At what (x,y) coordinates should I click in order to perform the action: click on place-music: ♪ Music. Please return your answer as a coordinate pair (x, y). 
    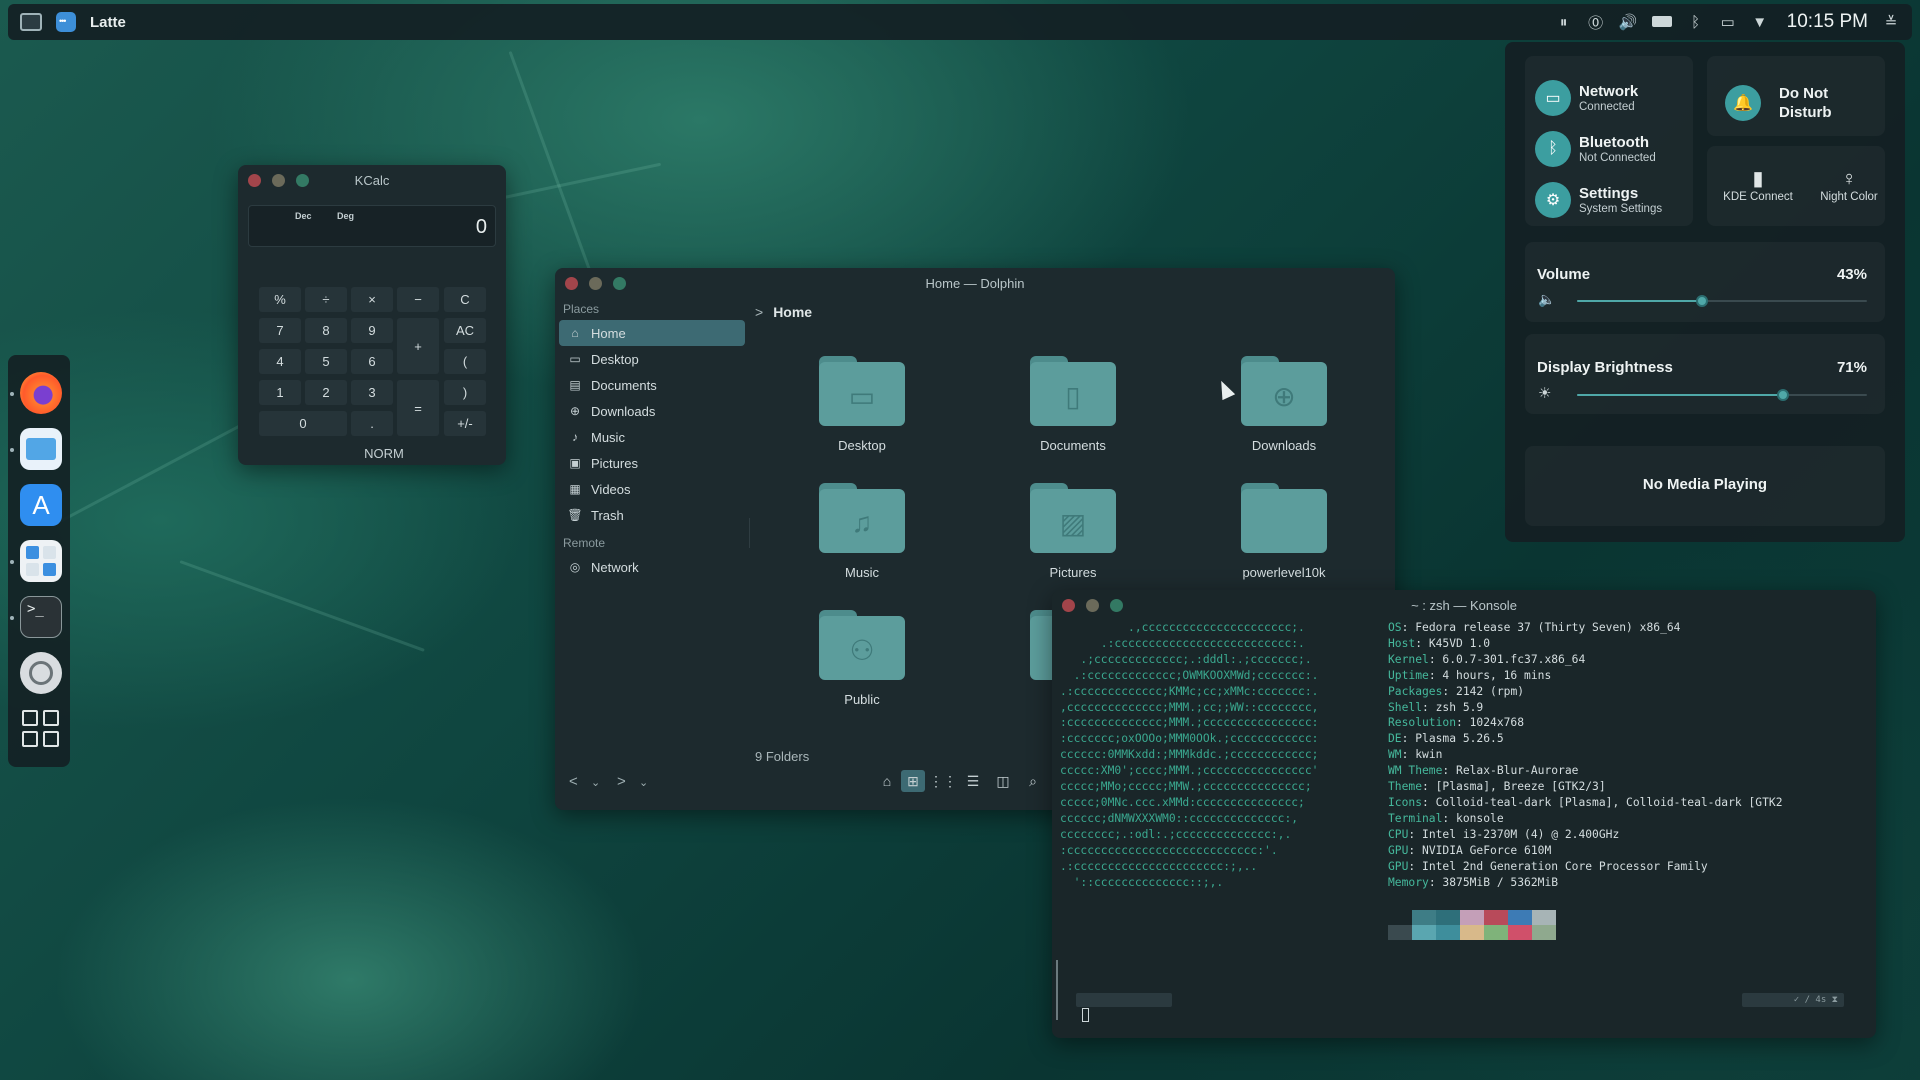
    Looking at the image, I should click on (652, 437).